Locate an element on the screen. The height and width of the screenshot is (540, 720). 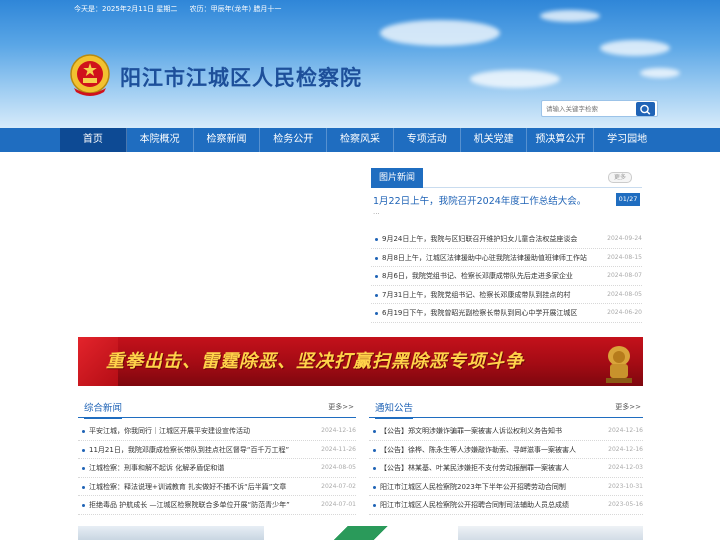
list-item: 8月8日上午，江城区法律援助中心驻我院法律援助值班律师工作站 2024-08-15 is located at coordinates (506, 258).